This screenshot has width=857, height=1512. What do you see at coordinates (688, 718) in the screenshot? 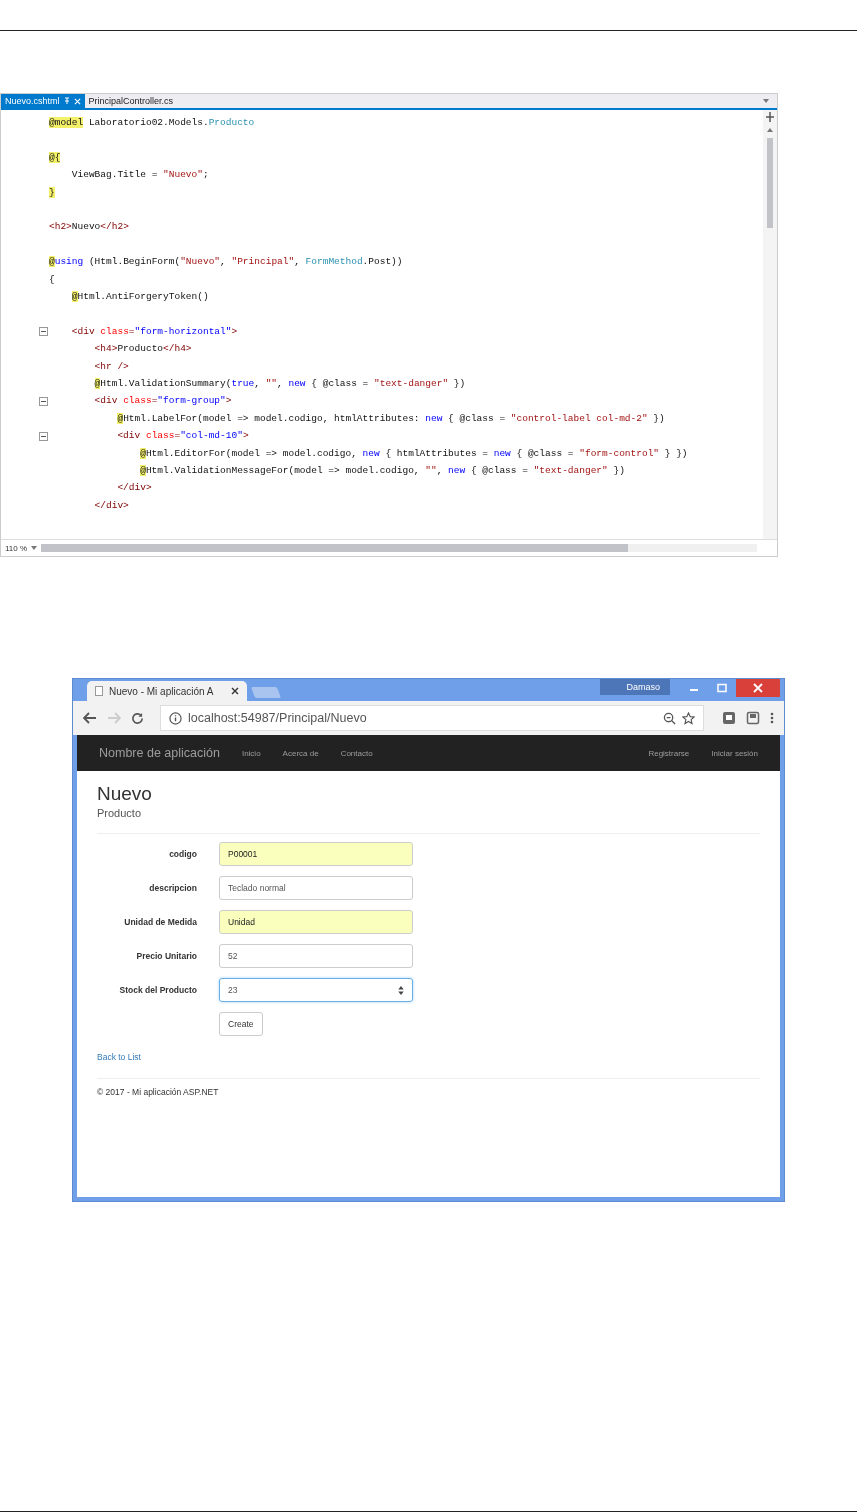
I see `star-icon` at bounding box center [688, 718].